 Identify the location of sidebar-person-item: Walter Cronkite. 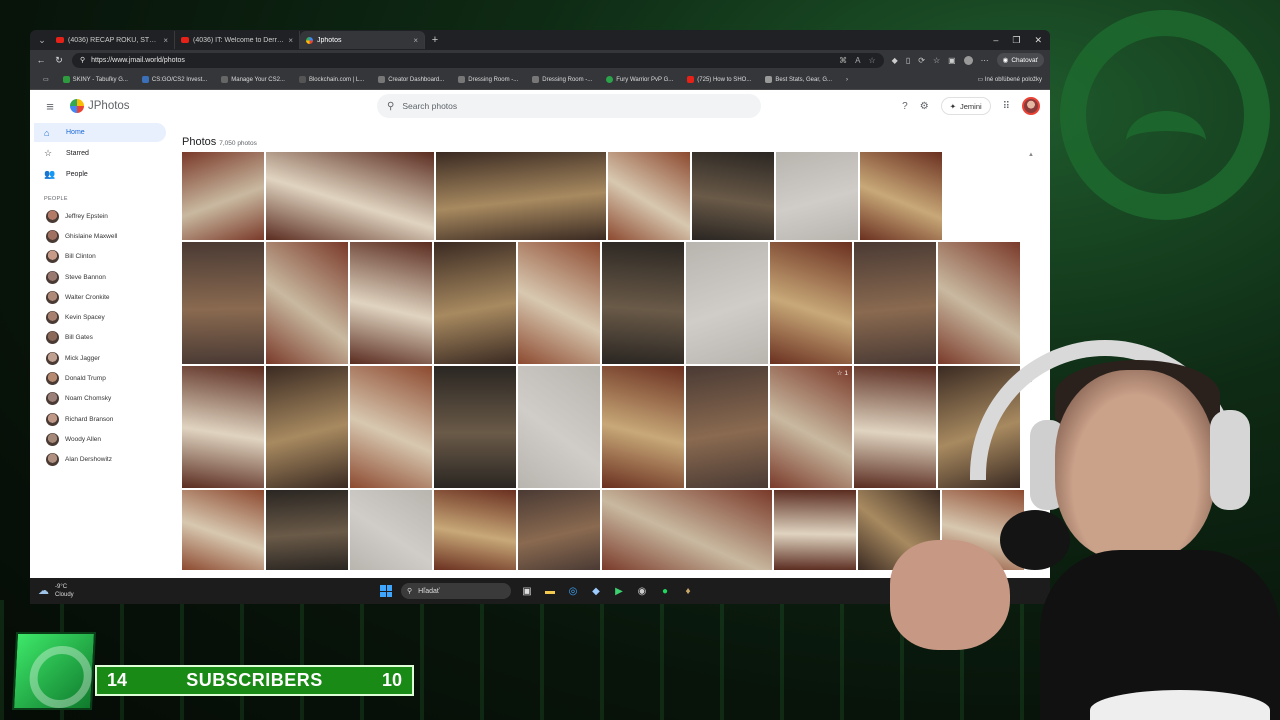
(100, 297).